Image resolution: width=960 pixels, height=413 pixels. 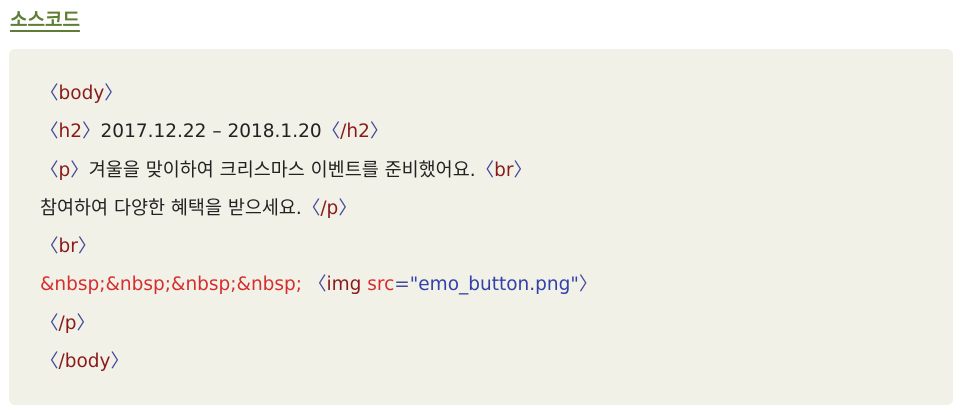 What do you see at coordinates (496, 209) in the screenshot?
I see `code-line-4: 참여하여 다양한 혜택을 받으세요.〈/p〉` at bounding box center [496, 209].